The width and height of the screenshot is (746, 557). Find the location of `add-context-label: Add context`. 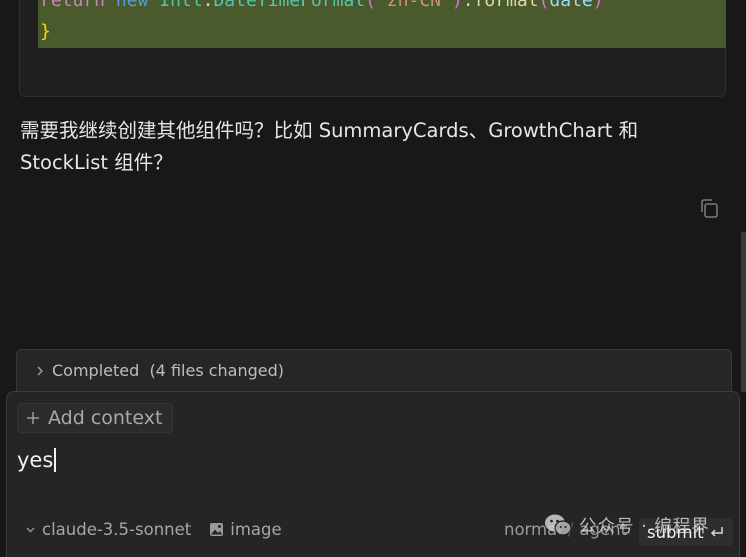

add-context-label: Add context is located at coordinates (105, 418).